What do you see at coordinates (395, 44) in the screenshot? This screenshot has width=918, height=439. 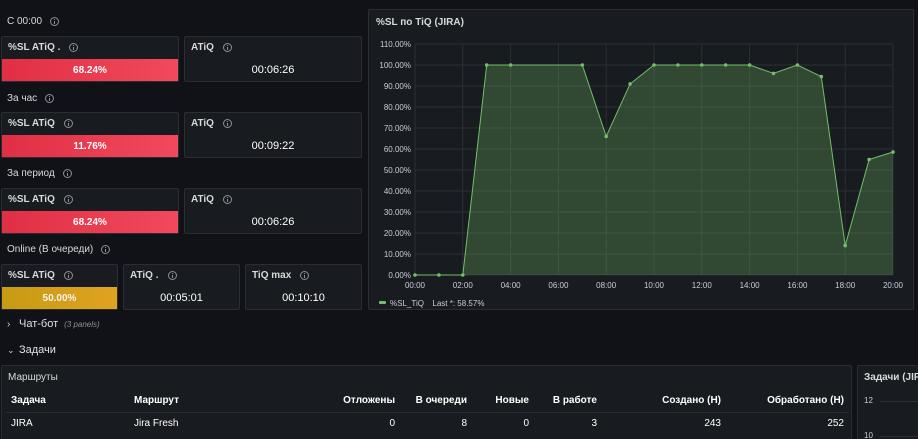 I see `y-tick-label: 110.00%` at bounding box center [395, 44].